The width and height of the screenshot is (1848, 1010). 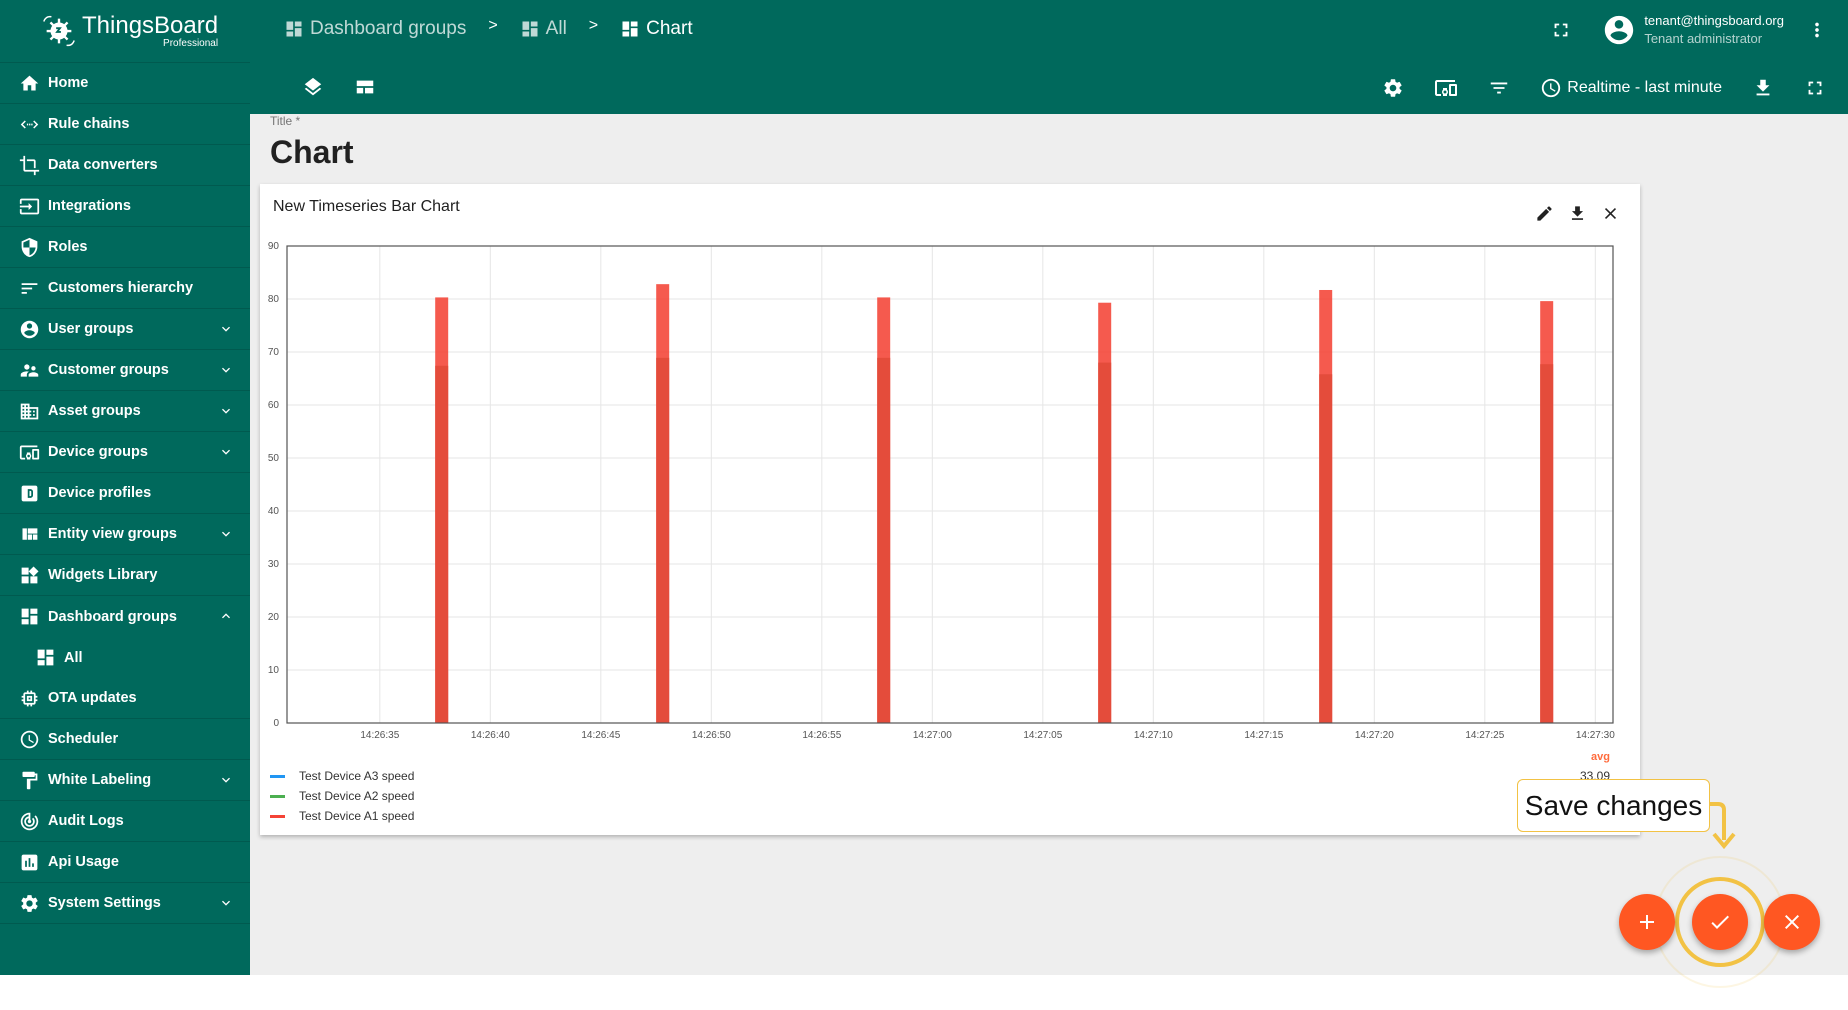 What do you see at coordinates (313, 87) in the screenshot?
I see `layers-button` at bounding box center [313, 87].